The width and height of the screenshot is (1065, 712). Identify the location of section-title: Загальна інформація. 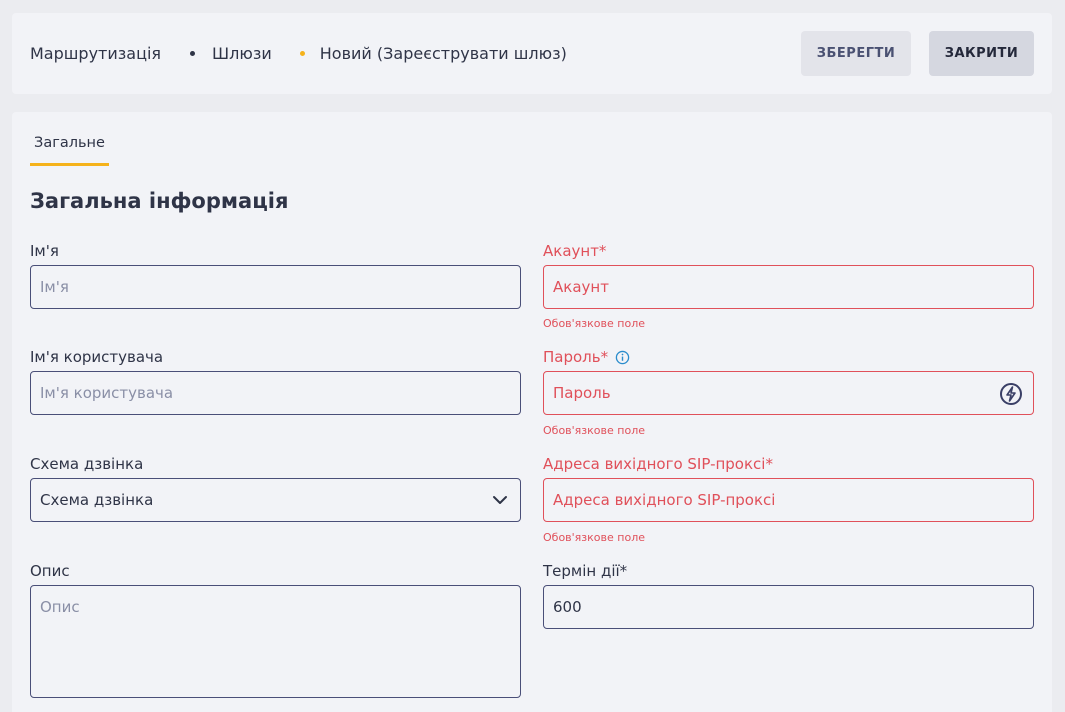
(159, 201).